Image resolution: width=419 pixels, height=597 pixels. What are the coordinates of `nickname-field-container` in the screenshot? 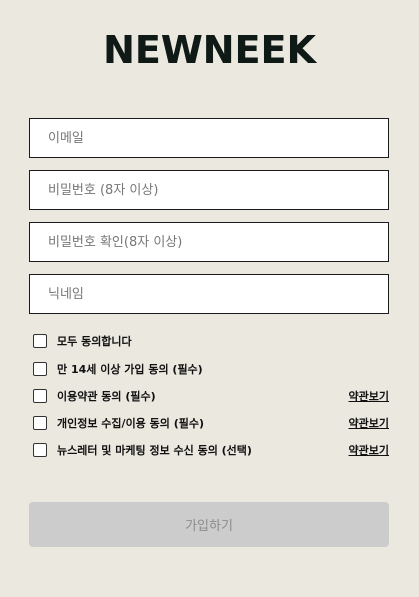 It's located at (209, 294).